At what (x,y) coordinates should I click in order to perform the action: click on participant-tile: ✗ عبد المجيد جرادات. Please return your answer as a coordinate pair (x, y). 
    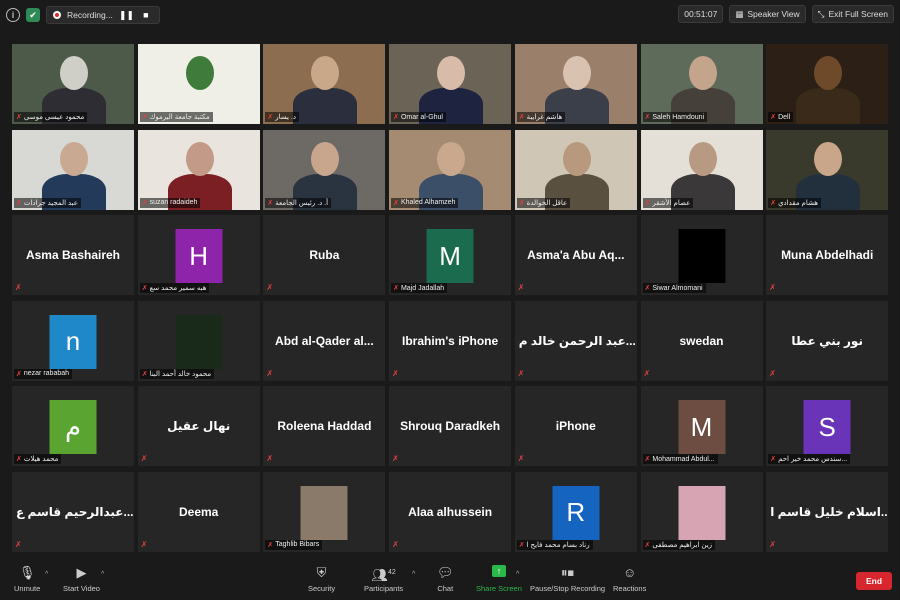
    Looking at the image, I should click on (73, 169).